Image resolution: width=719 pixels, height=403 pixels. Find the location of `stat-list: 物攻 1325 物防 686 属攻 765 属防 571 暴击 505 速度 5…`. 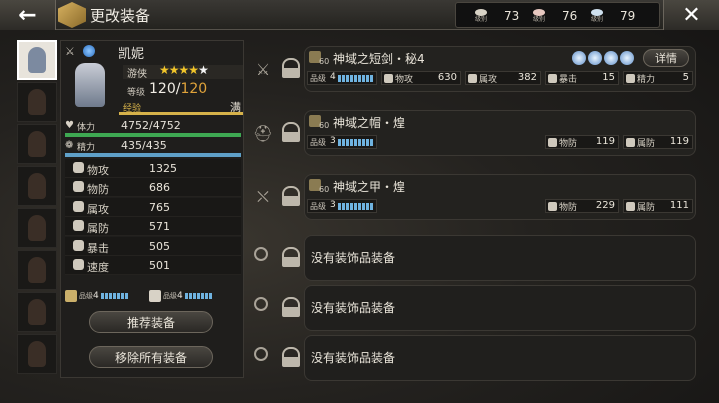

stat-list: 物攻 1325 物防 686 属攻 765 属防 571 暴击 505 速度 5… is located at coordinates (153, 217).